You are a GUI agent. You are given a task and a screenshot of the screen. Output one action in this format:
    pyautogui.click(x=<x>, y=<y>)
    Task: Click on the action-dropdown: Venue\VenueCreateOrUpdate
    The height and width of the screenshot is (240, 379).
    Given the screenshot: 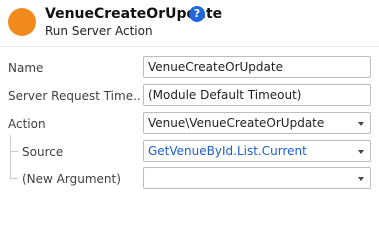 What is the action you would take?
    pyautogui.click(x=257, y=123)
    